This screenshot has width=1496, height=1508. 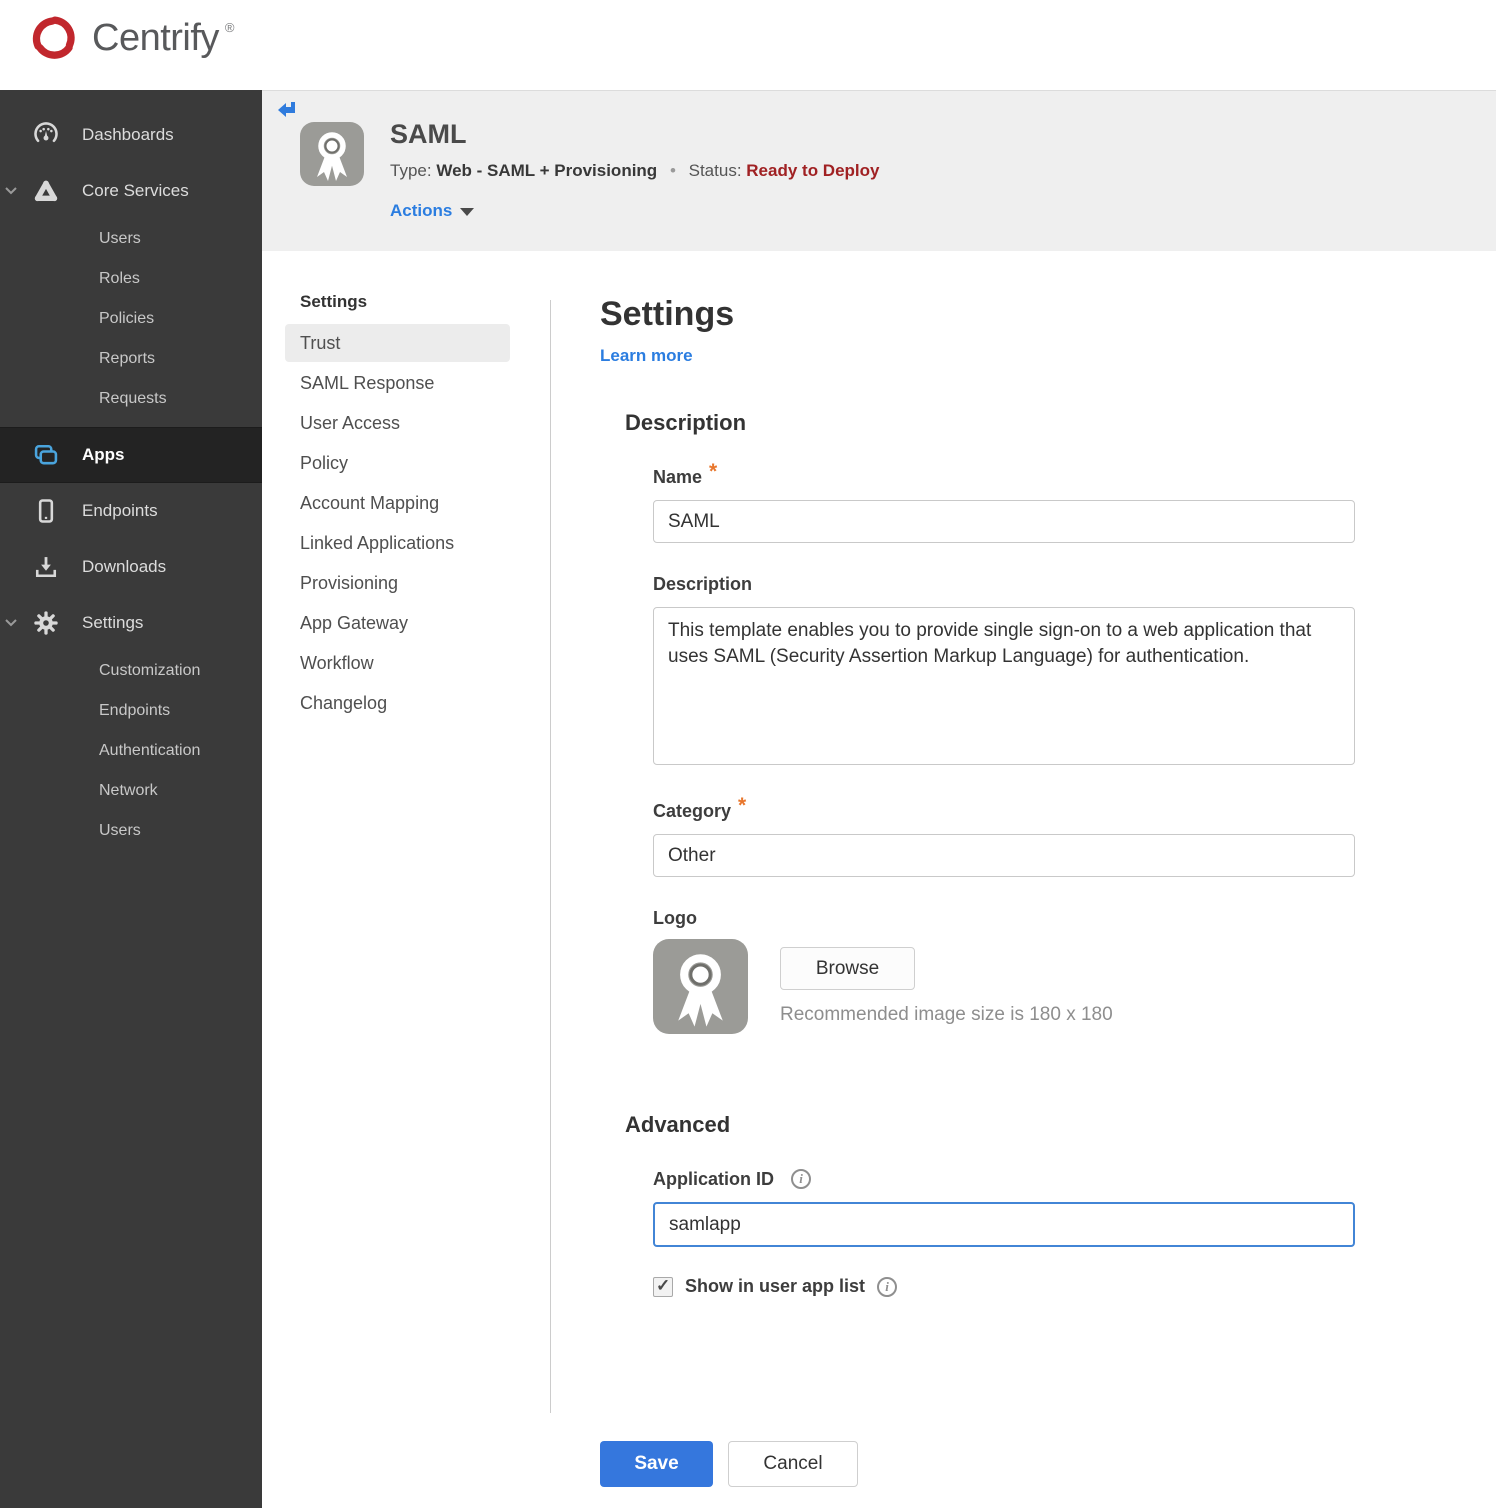 I want to click on chevron-down-icon, so click(x=11, y=623).